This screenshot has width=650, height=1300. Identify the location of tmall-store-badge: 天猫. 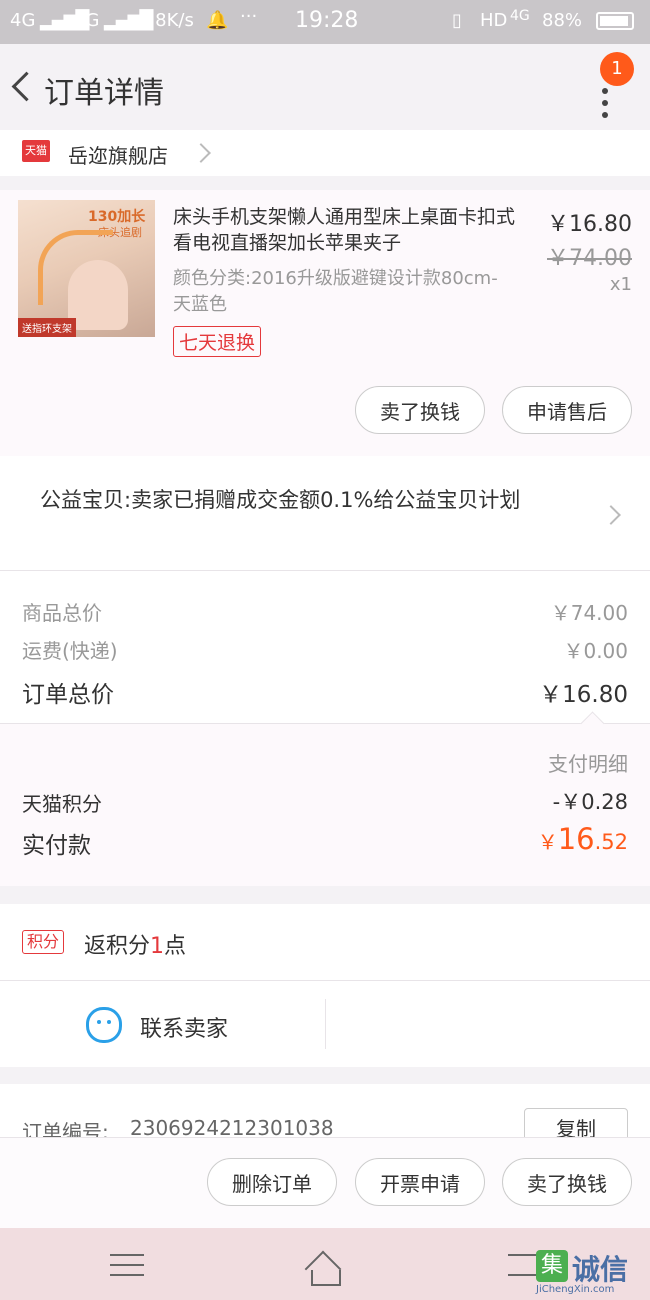
(36, 151).